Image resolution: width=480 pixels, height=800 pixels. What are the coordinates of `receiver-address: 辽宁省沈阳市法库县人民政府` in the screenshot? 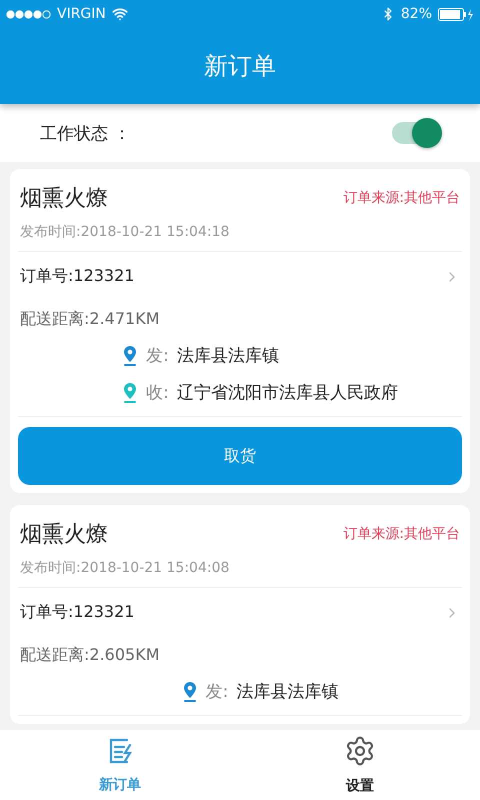 It's located at (287, 393).